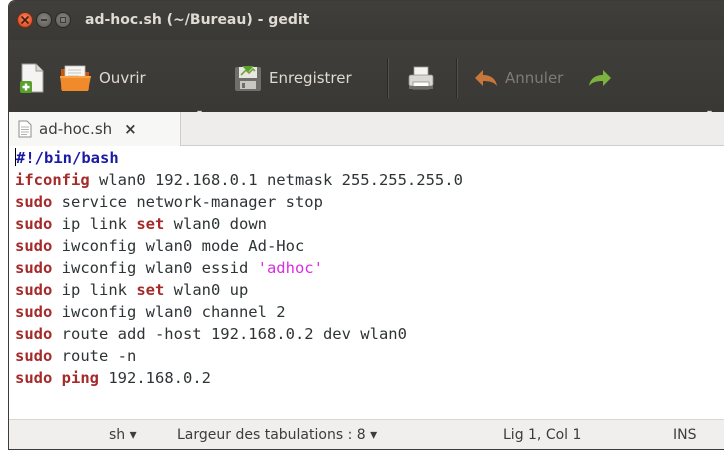 Image resolution: width=724 pixels, height=453 pixels. Describe the element at coordinates (534, 78) in the screenshot. I see `undo-label: Annuler` at that location.